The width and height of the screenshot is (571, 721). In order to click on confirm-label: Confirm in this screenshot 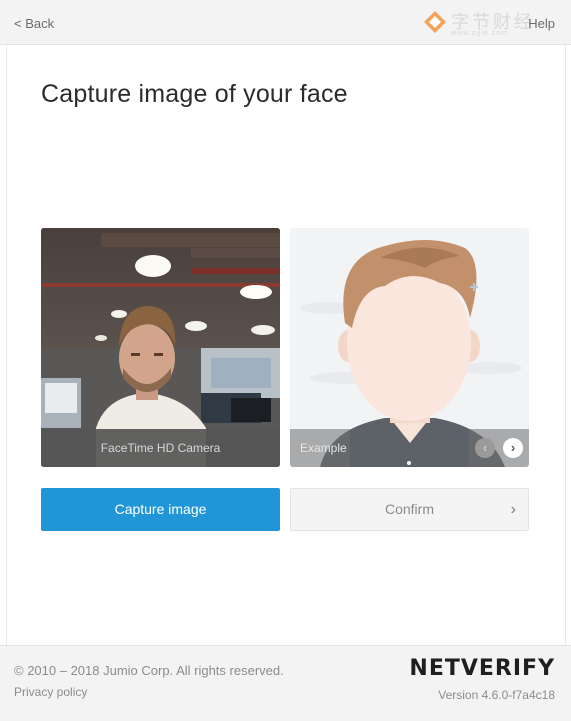, I will do `click(409, 509)`.